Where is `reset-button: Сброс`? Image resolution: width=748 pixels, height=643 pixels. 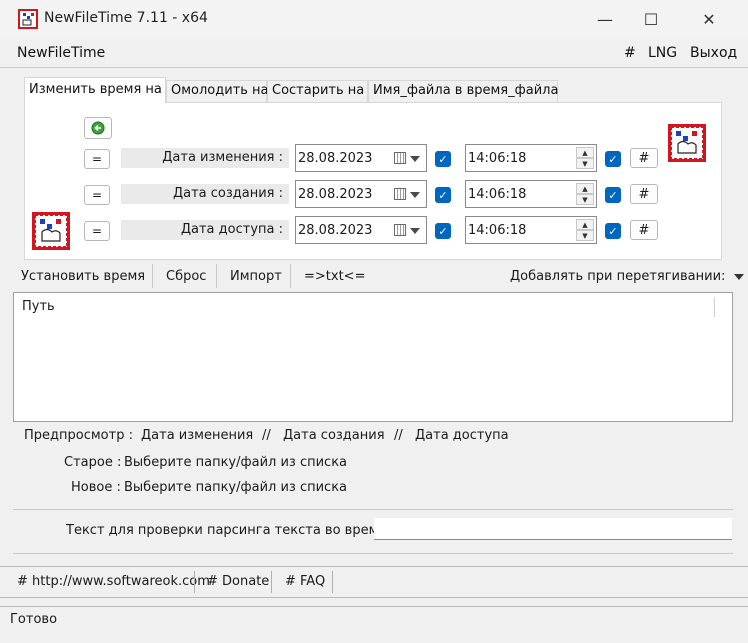 reset-button: Сброс is located at coordinates (186, 276).